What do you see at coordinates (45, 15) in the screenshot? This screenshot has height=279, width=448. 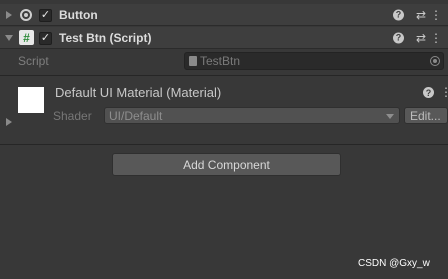 I see `button-enabled-checkbox: ✓` at bounding box center [45, 15].